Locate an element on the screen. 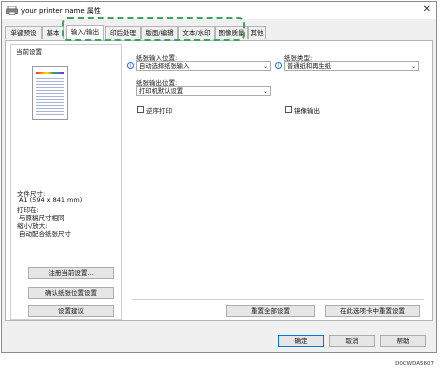  mirror-output-label: 镜像输出 is located at coordinates (307, 111).